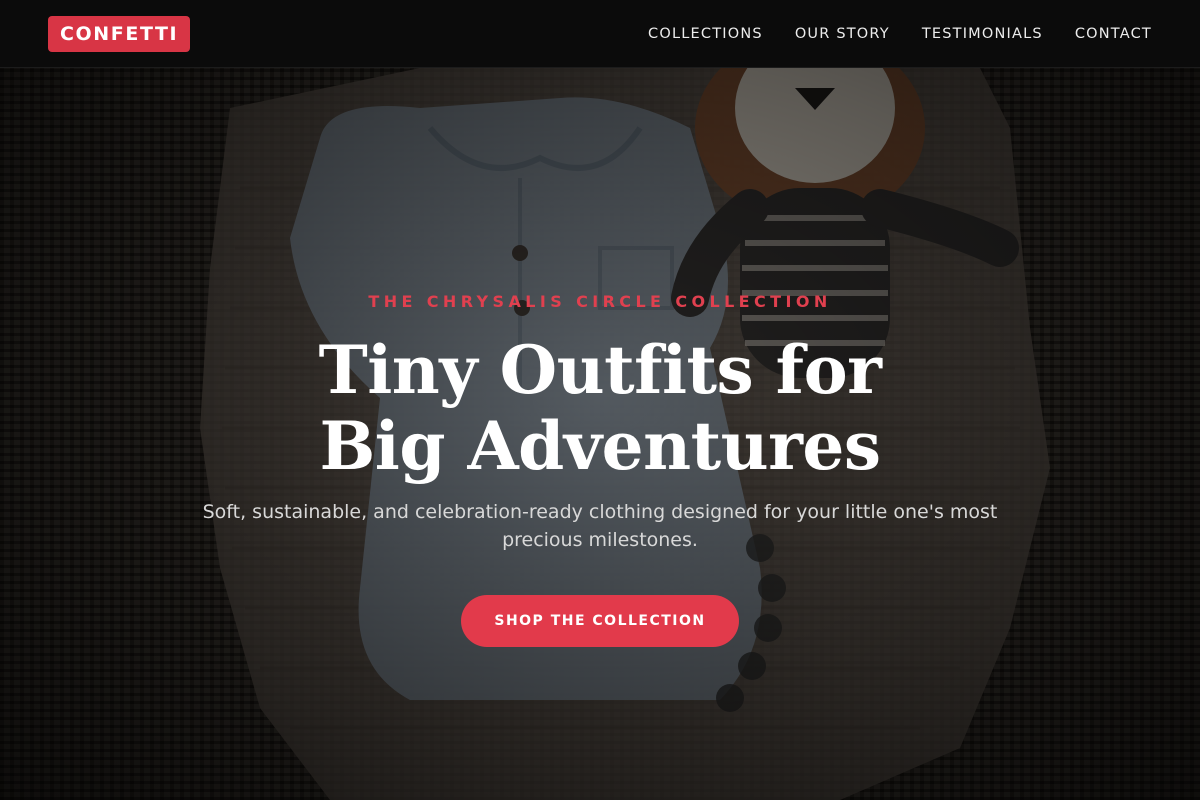 This screenshot has height=800, width=1200. What do you see at coordinates (119, 34) in the screenshot?
I see `brand-logo: CONFETTI` at bounding box center [119, 34].